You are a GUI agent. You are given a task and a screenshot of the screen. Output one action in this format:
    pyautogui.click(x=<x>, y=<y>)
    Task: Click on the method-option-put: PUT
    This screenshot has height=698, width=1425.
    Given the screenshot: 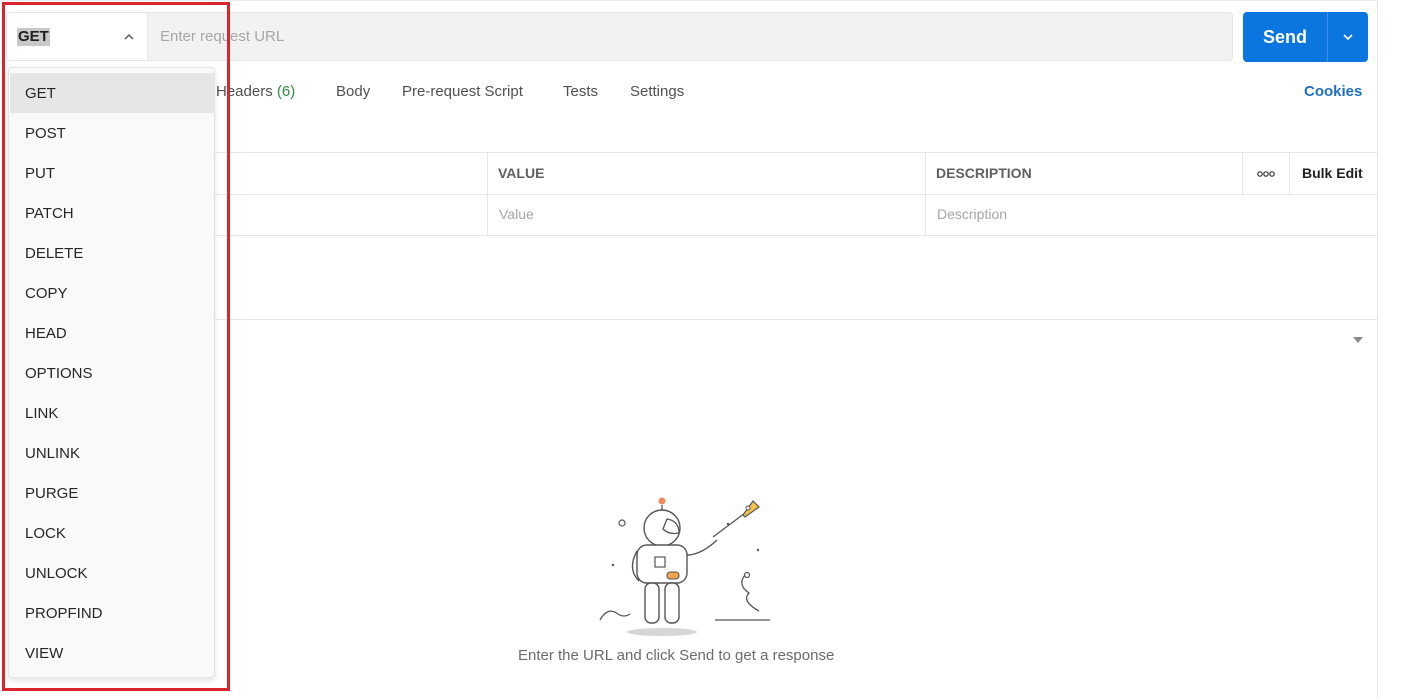 What is the action you would take?
    pyautogui.click(x=112, y=173)
    